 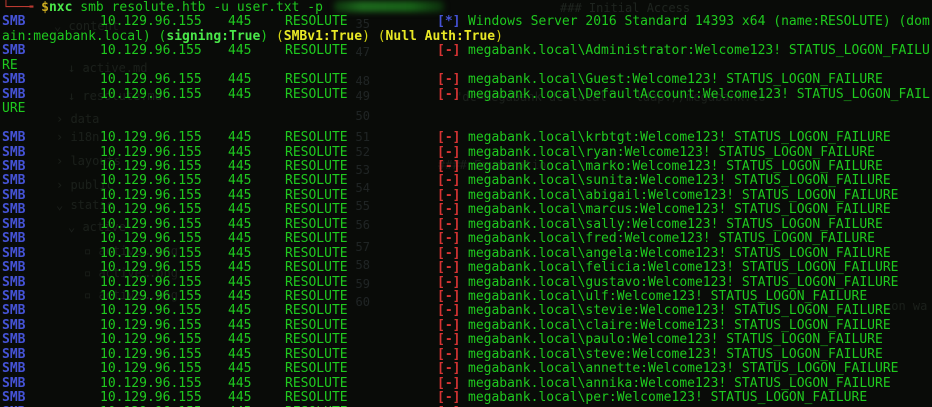 What do you see at coordinates (10, 65) in the screenshot?
I see `wrapped-continuation: RE` at bounding box center [10, 65].